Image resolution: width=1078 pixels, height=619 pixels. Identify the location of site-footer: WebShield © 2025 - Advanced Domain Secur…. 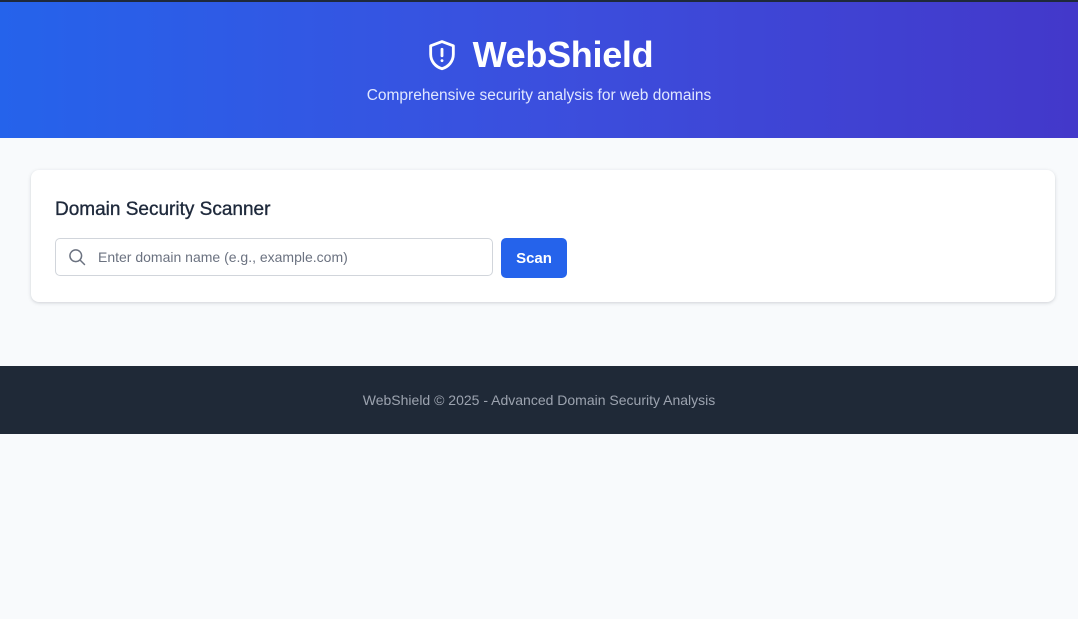
(539, 400).